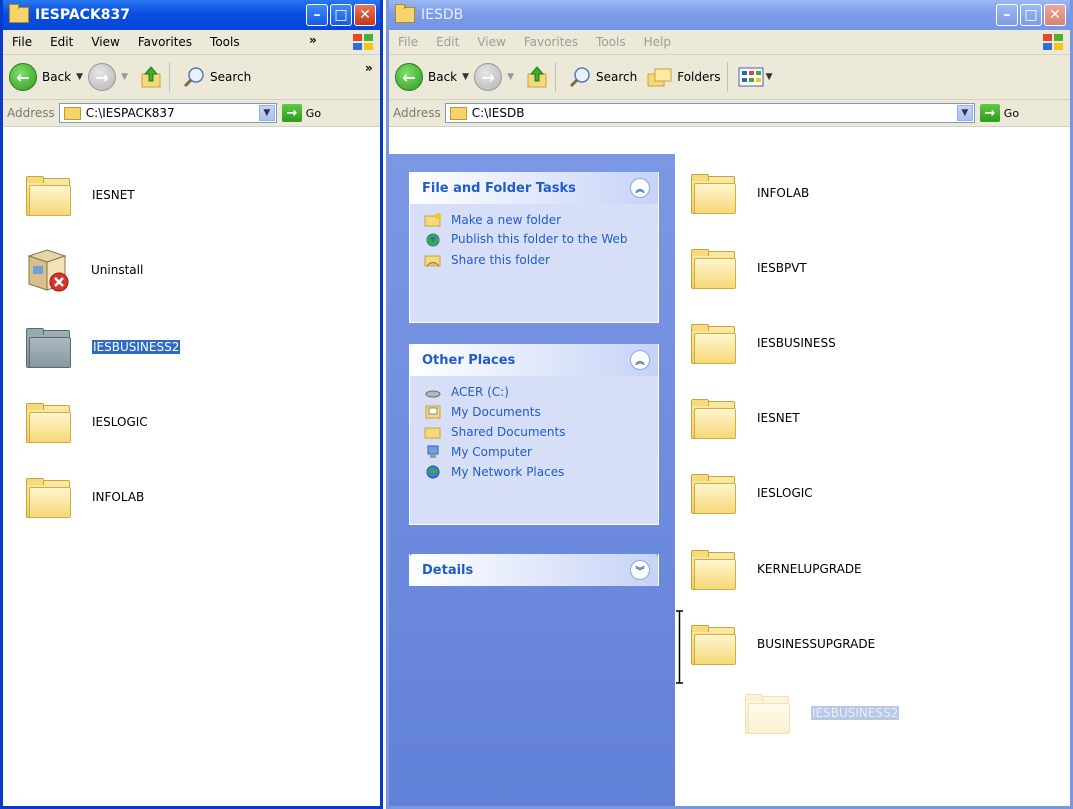 The width and height of the screenshot is (1073, 809). What do you see at coordinates (83, 270) in the screenshot?
I see `list-item: Uninstall` at bounding box center [83, 270].